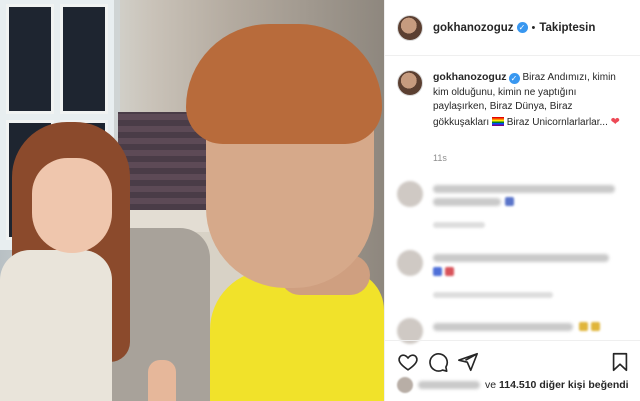  I want to click on liker-name-redacted, so click(449, 385).